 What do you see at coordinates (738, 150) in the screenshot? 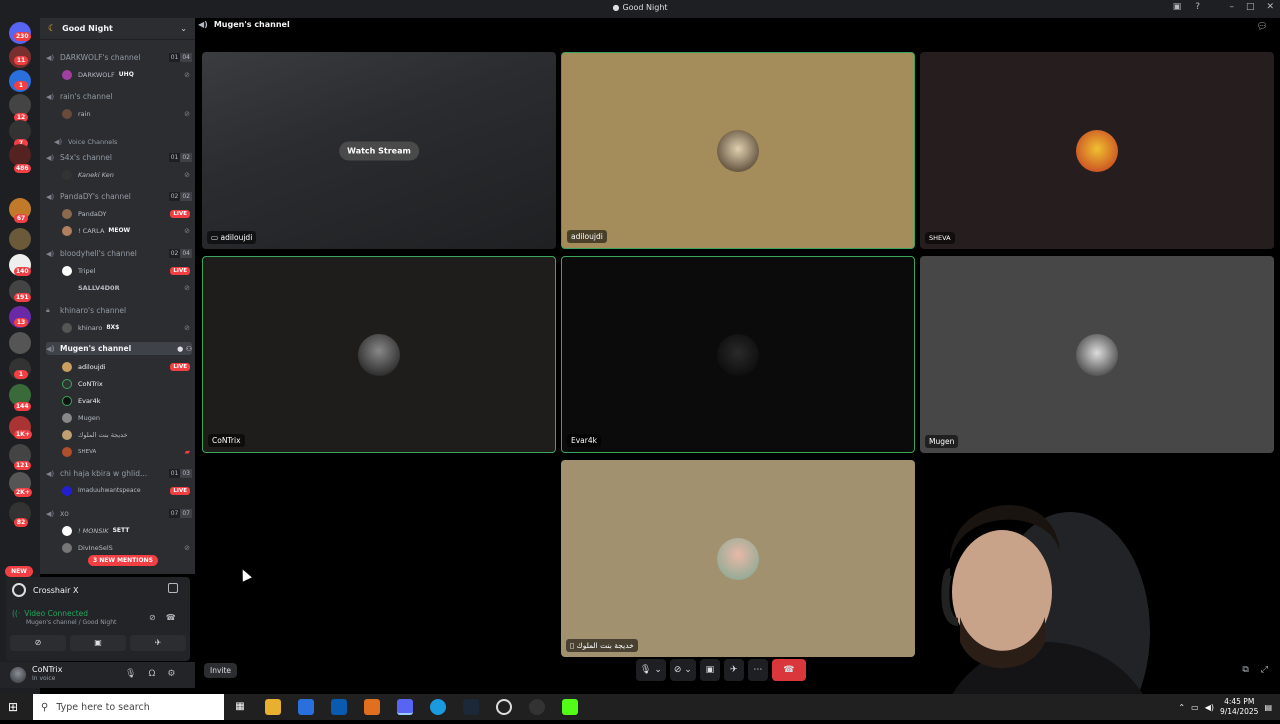
I see `video-tile: adiloujdi` at bounding box center [738, 150].